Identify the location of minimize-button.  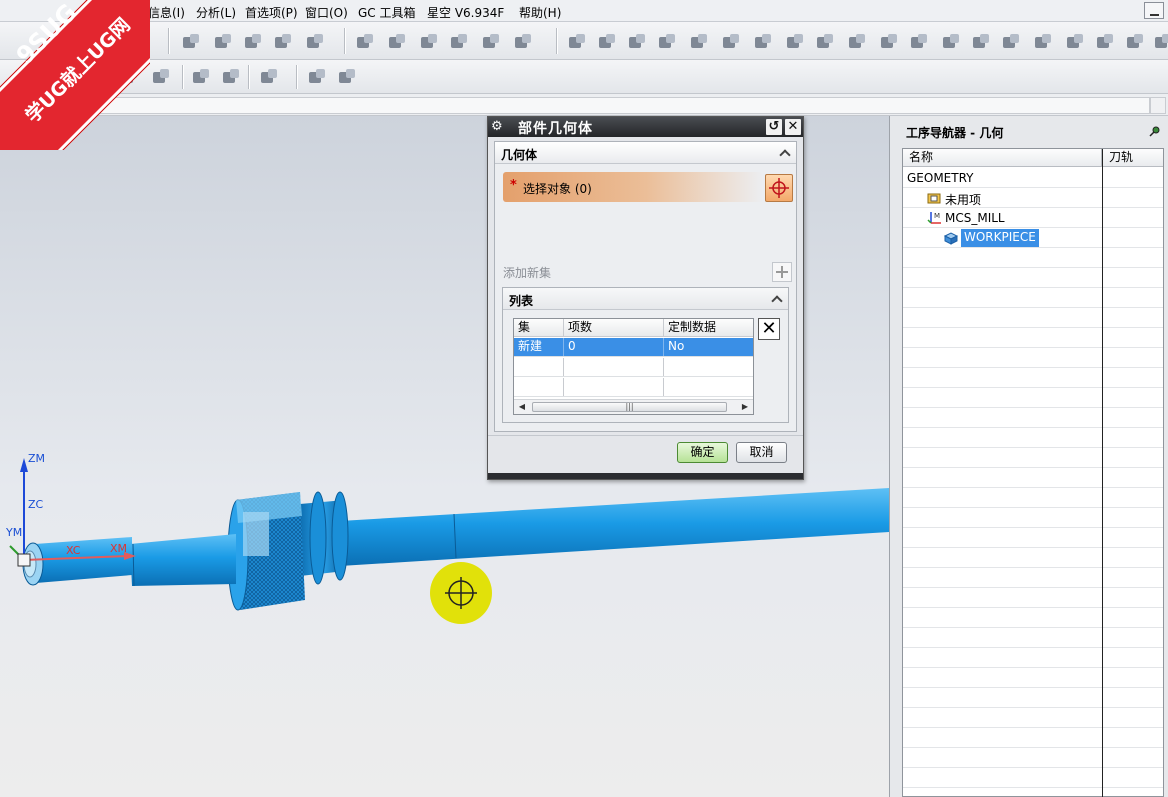
(1154, 10).